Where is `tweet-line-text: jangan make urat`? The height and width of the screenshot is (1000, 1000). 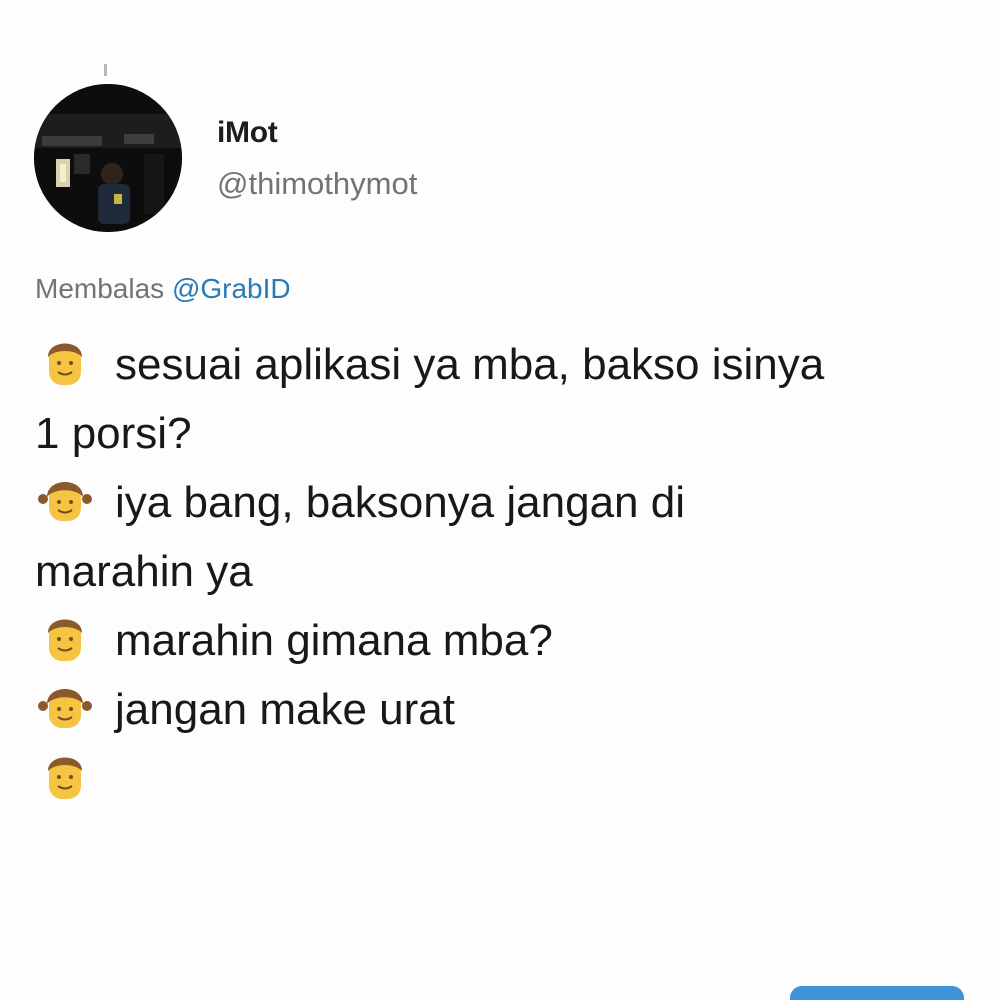 tweet-line-text: jangan make urat is located at coordinates (285, 709).